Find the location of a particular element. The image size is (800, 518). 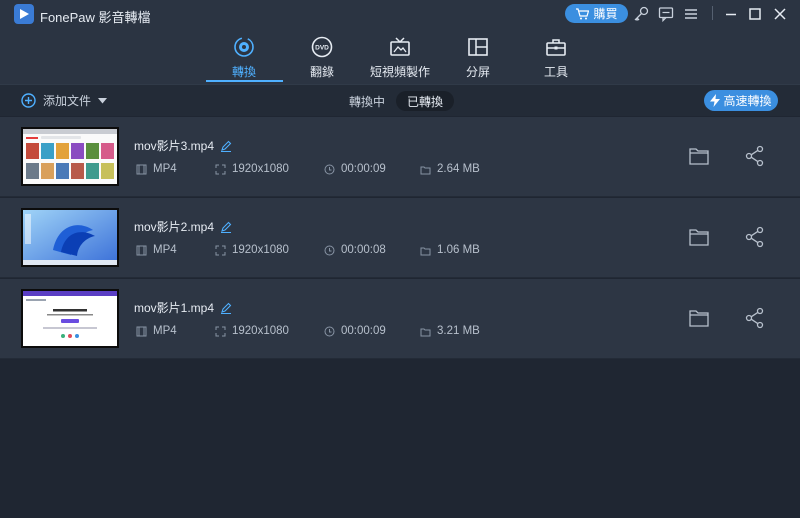

tab-label: 轉換 is located at coordinates (243, 72).